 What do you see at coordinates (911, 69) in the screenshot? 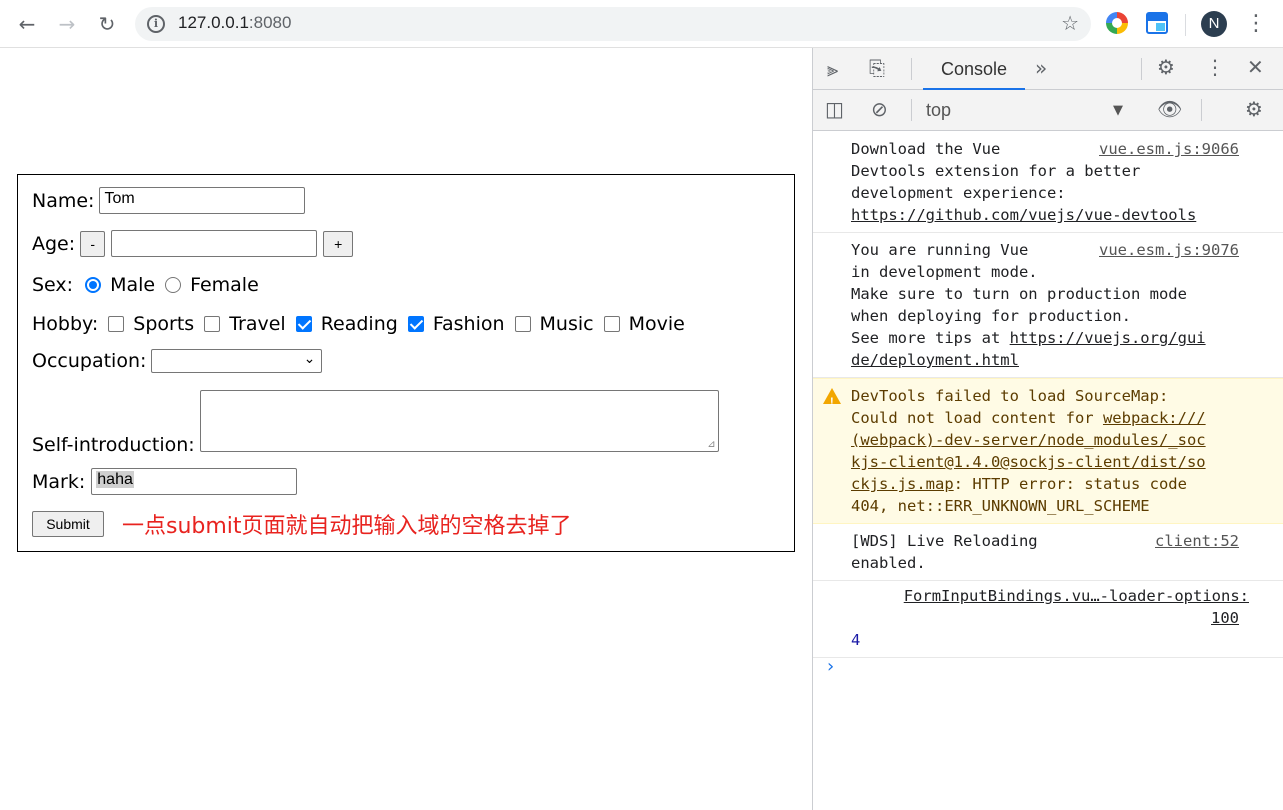
I see `tabbar-divider` at bounding box center [911, 69].